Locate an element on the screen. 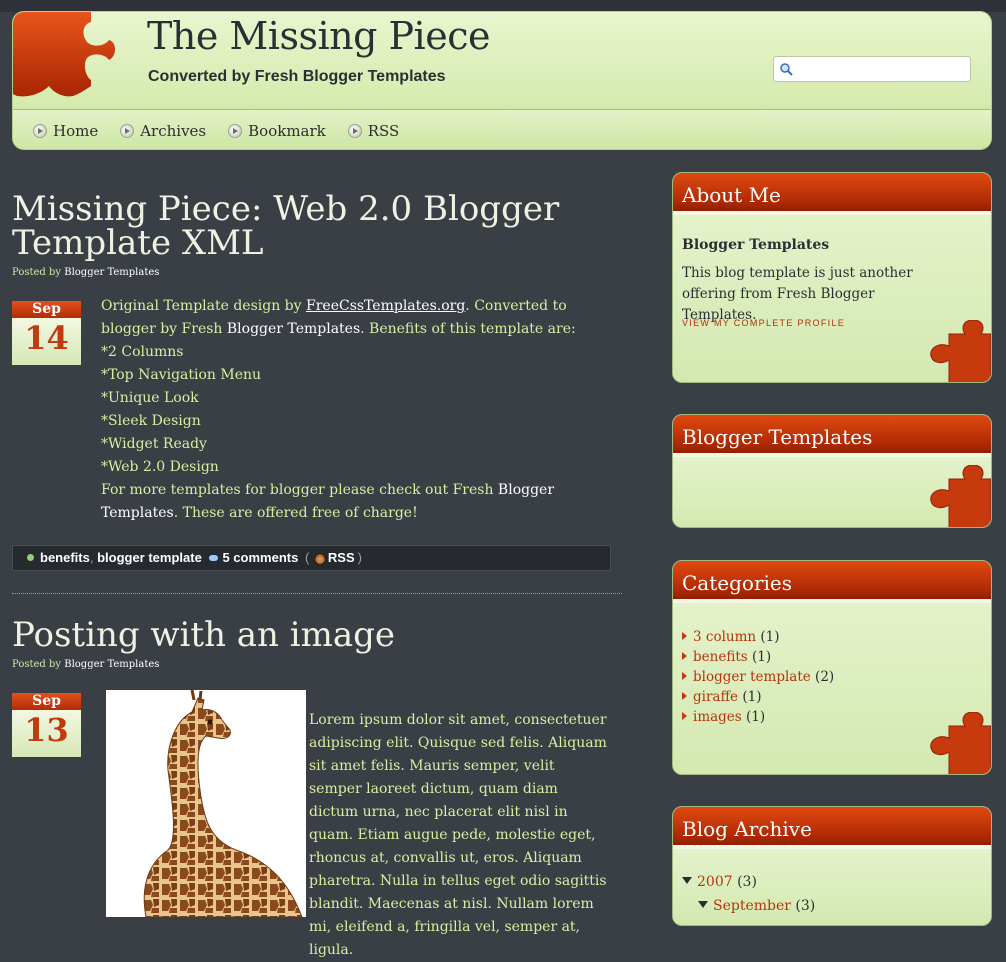 The image size is (1006, 962). view-profile-link: VIEW MY COMPLETE PROFILE is located at coordinates (763, 323).